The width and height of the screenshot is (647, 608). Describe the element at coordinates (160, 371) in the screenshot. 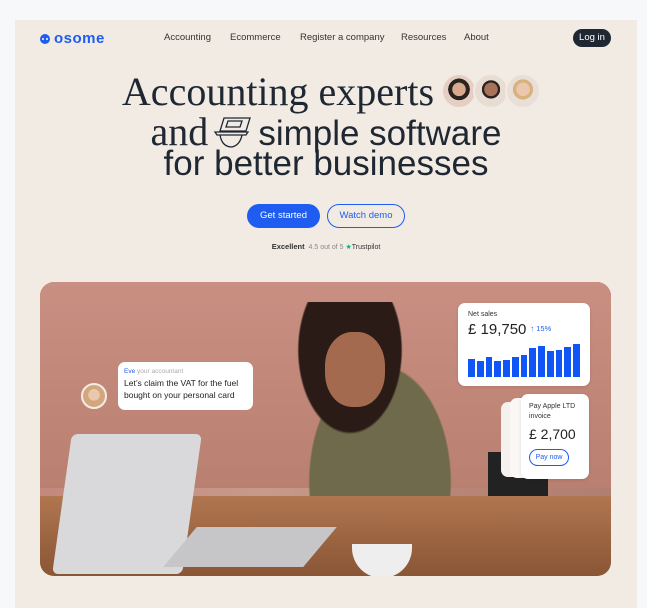

I see `sender-role: your accountant` at that location.